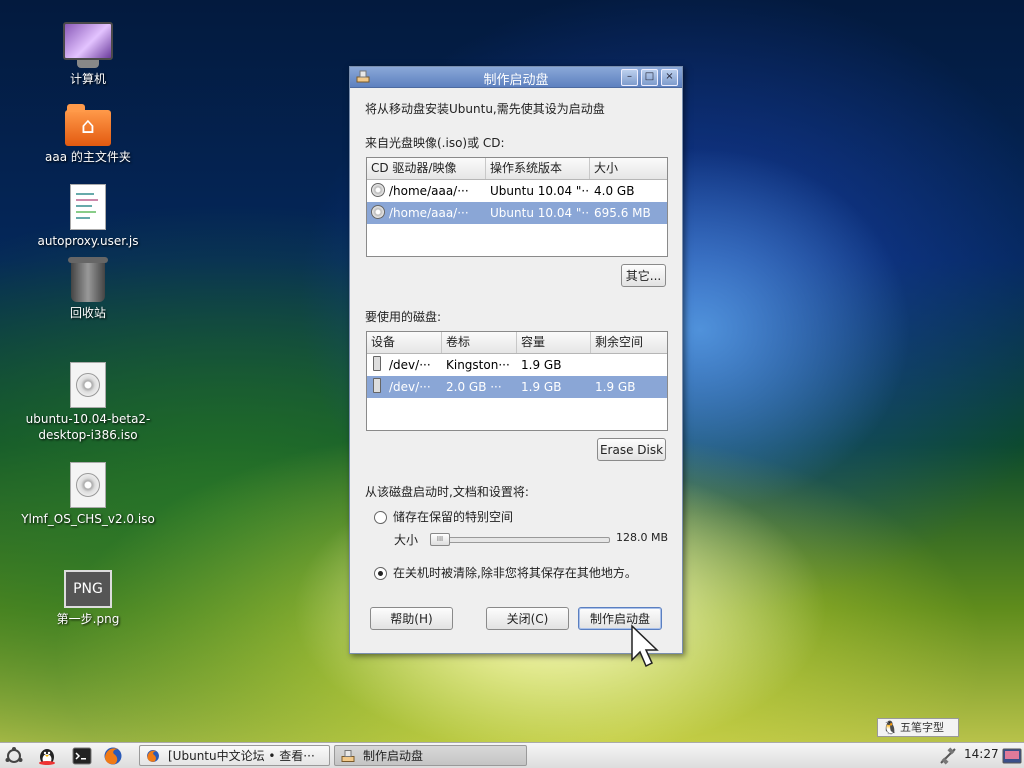 Image resolution: width=1024 pixels, height=768 pixels. What do you see at coordinates (406, 540) in the screenshot?
I see `size-label: 大小` at bounding box center [406, 540].